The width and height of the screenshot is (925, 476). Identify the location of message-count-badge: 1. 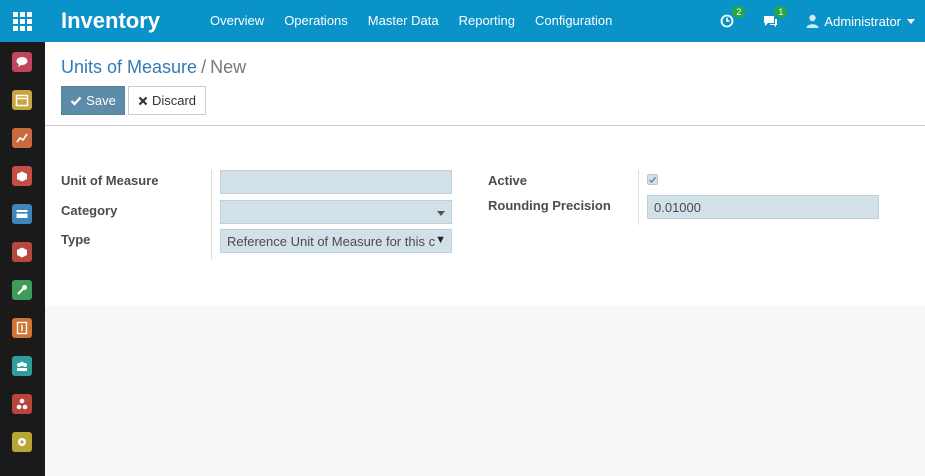
(781, 12).